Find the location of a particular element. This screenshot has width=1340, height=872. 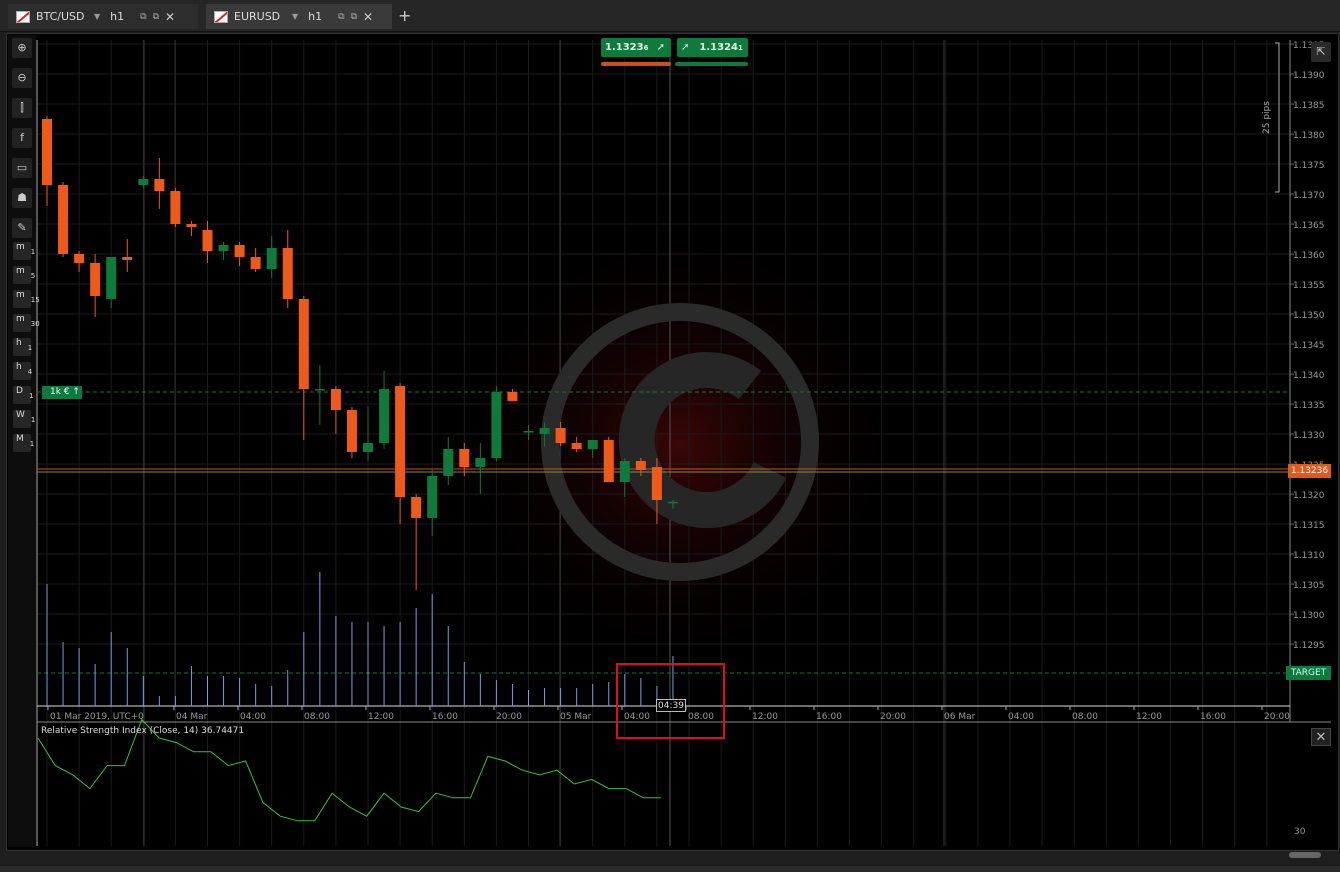

time-axis-label: 06 Mar is located at coordinates (960, 717).